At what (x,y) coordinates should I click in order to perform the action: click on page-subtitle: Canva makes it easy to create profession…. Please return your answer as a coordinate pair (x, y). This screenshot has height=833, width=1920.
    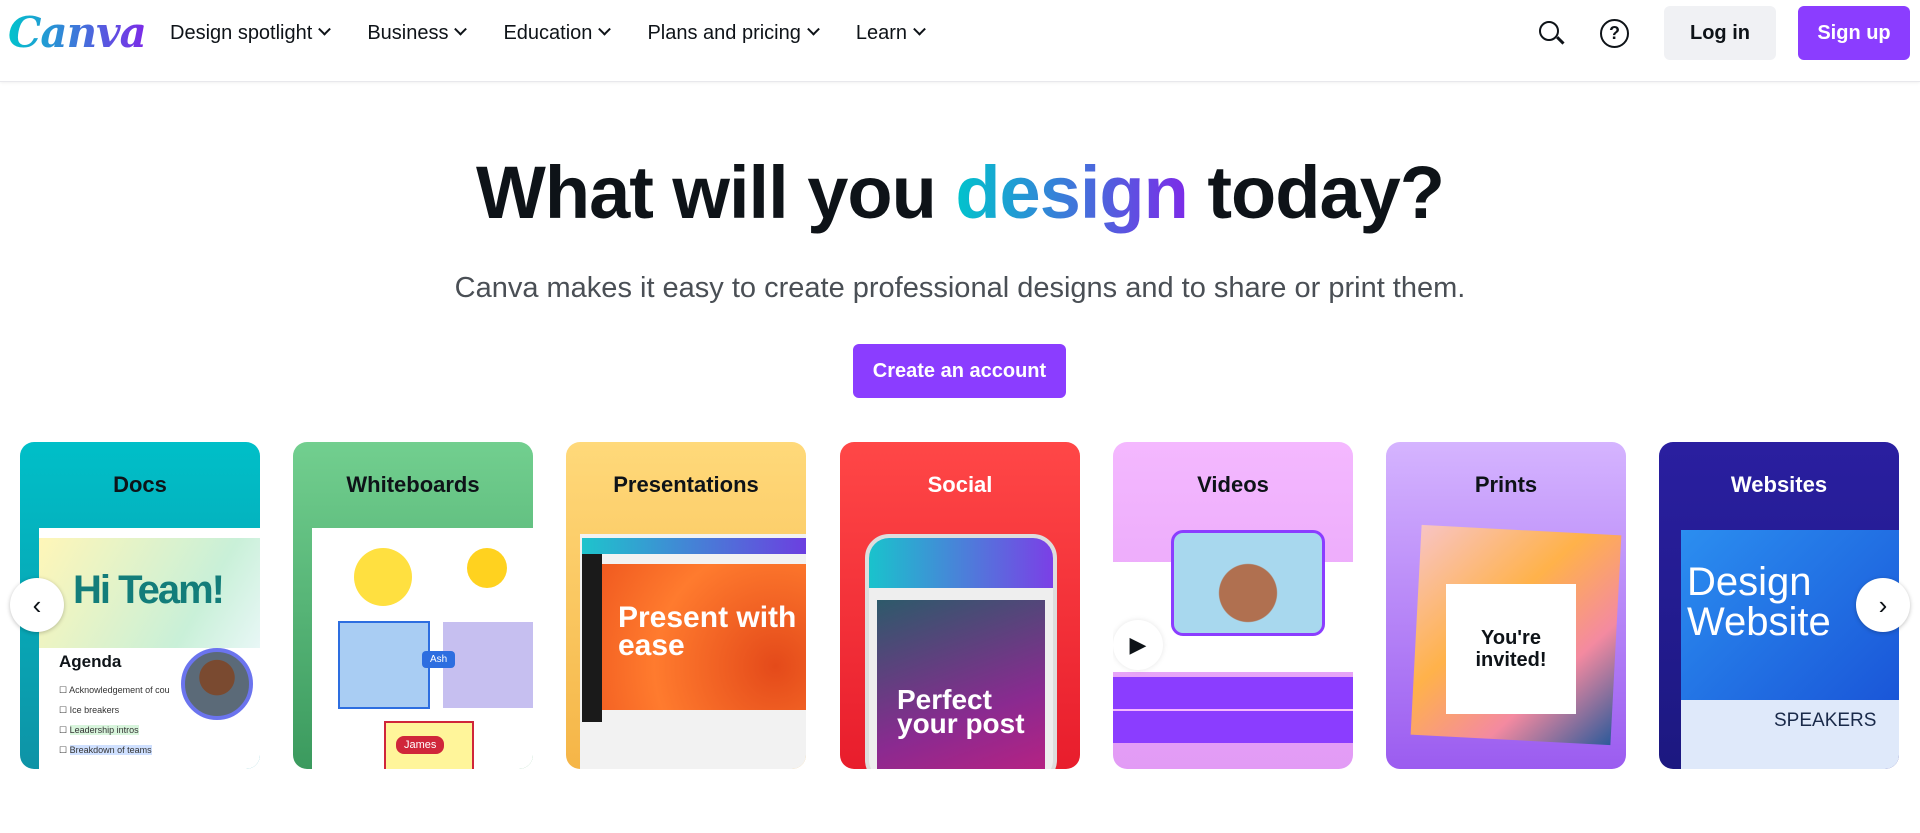
    Looking at the image, I should click on (960, 288).